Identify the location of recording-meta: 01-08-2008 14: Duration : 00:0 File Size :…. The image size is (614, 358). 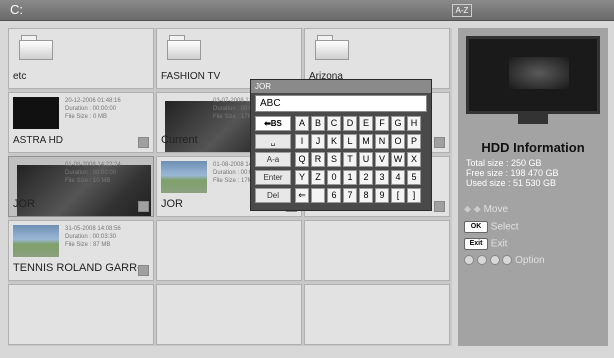
(233, 173).